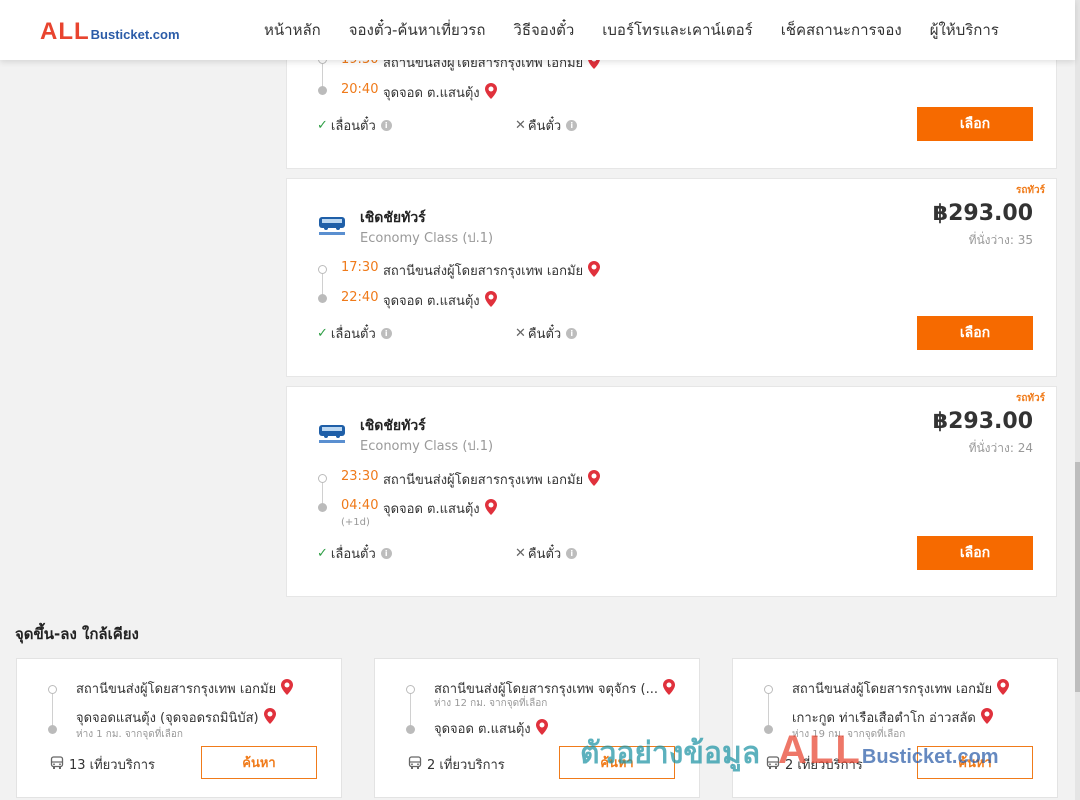 Image resolution: width=1080 pixels, height=800 pixels. I want to click on logo-rest-text: Busticket.com, so click(135, 34).